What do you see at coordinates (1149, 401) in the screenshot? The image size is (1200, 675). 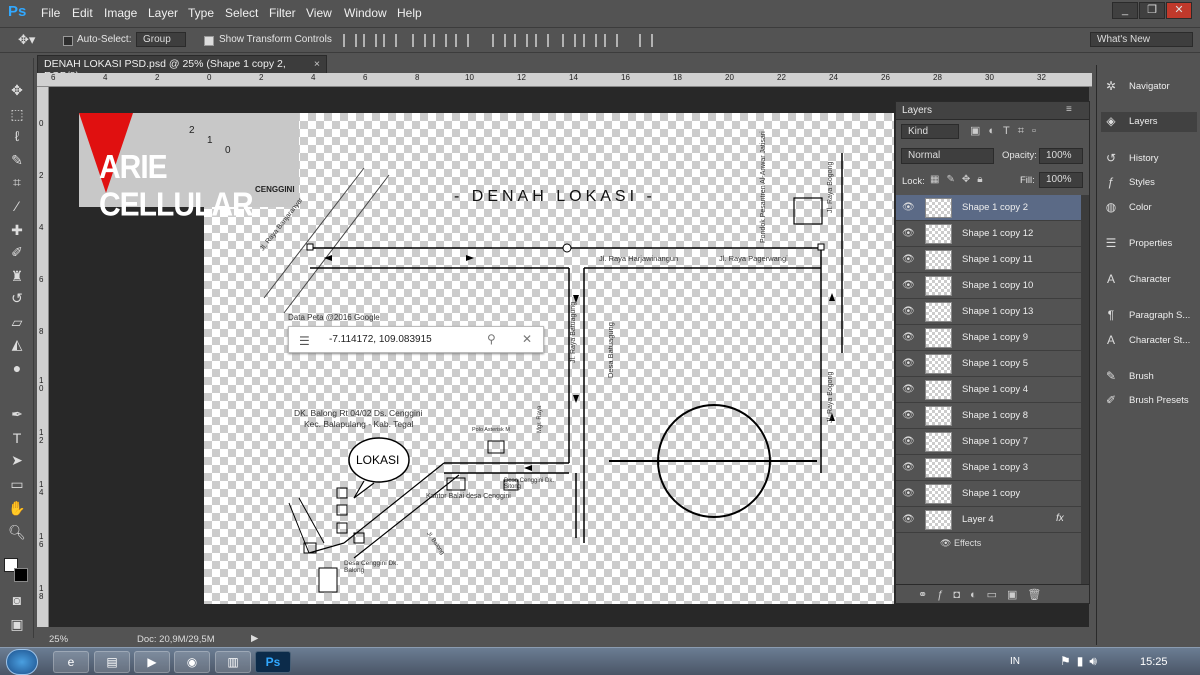 I see `dock-brush-presets: ✐ Brush Presets` at bounding box center [1149, 401].